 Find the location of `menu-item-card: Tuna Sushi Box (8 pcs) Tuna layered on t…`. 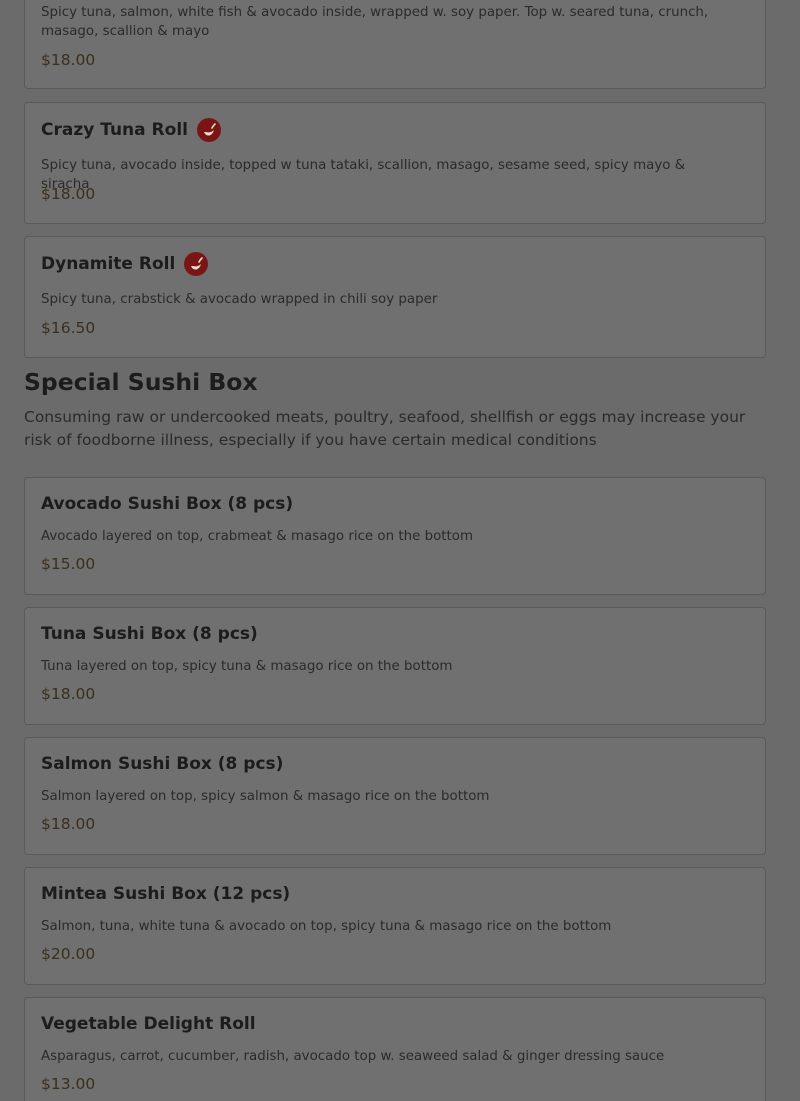

menu-item-card: Tuna Sushi Box (8 pcs) Tuna layered on t… is located at coordinates (395, 666).